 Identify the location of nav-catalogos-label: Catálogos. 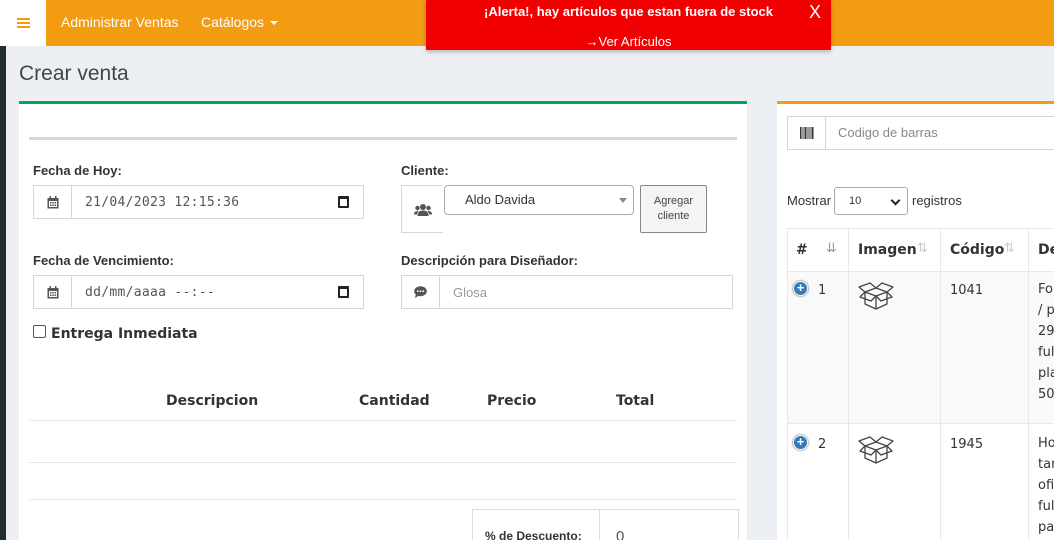
(233, 22).